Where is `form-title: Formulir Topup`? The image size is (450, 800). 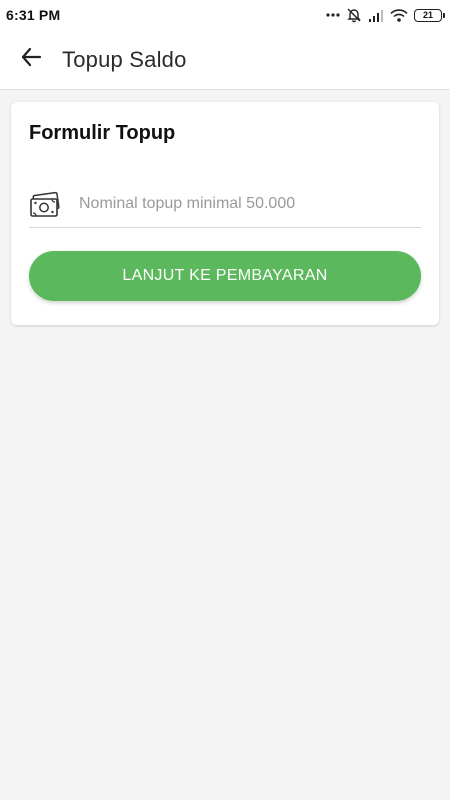
form-title: Formulir Topup is located at coordinates (102, 133).